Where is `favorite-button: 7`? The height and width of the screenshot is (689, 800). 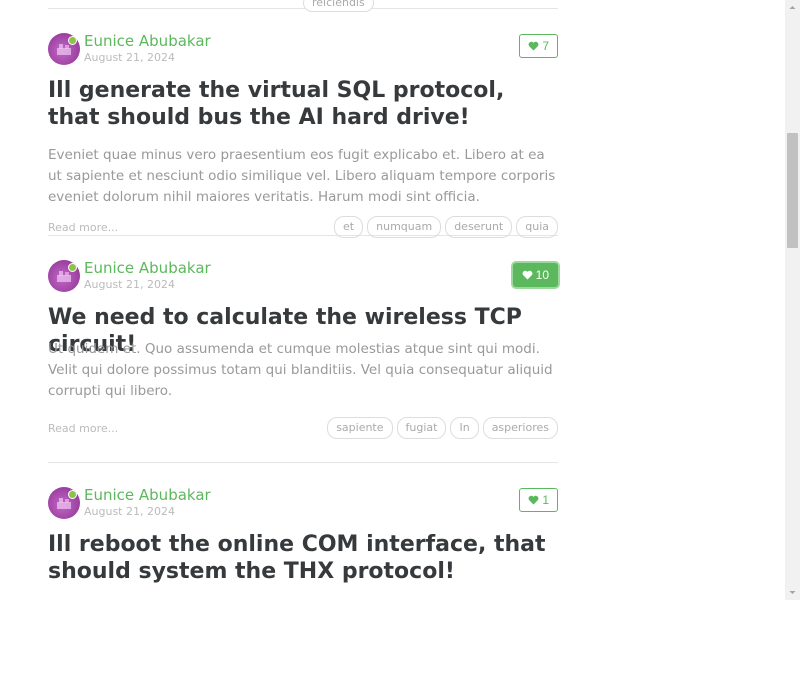 favorite-button: 7 is located at coordinates (538, 46).